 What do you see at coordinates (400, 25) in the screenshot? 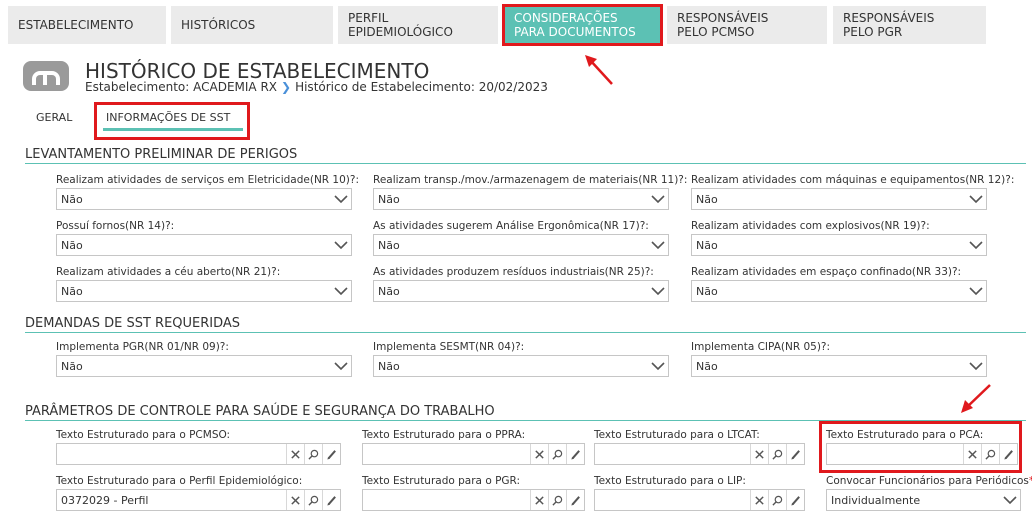
I see `tab-label: PERFIL EPIDEMIOLÓGICO` at bounding box center [400, 25].